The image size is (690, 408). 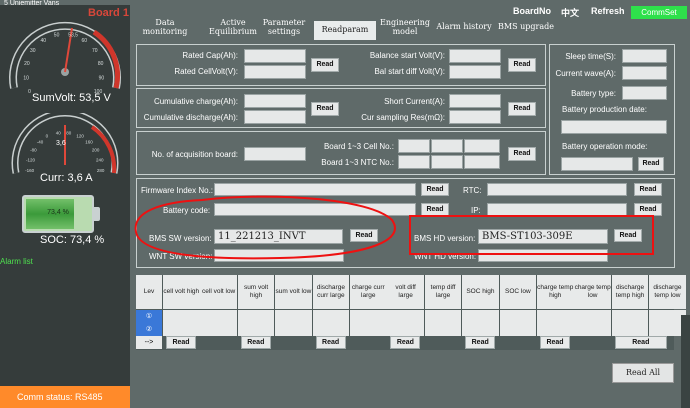 I want to click on curr-tick-2: -120, so click(x=31, y=159).